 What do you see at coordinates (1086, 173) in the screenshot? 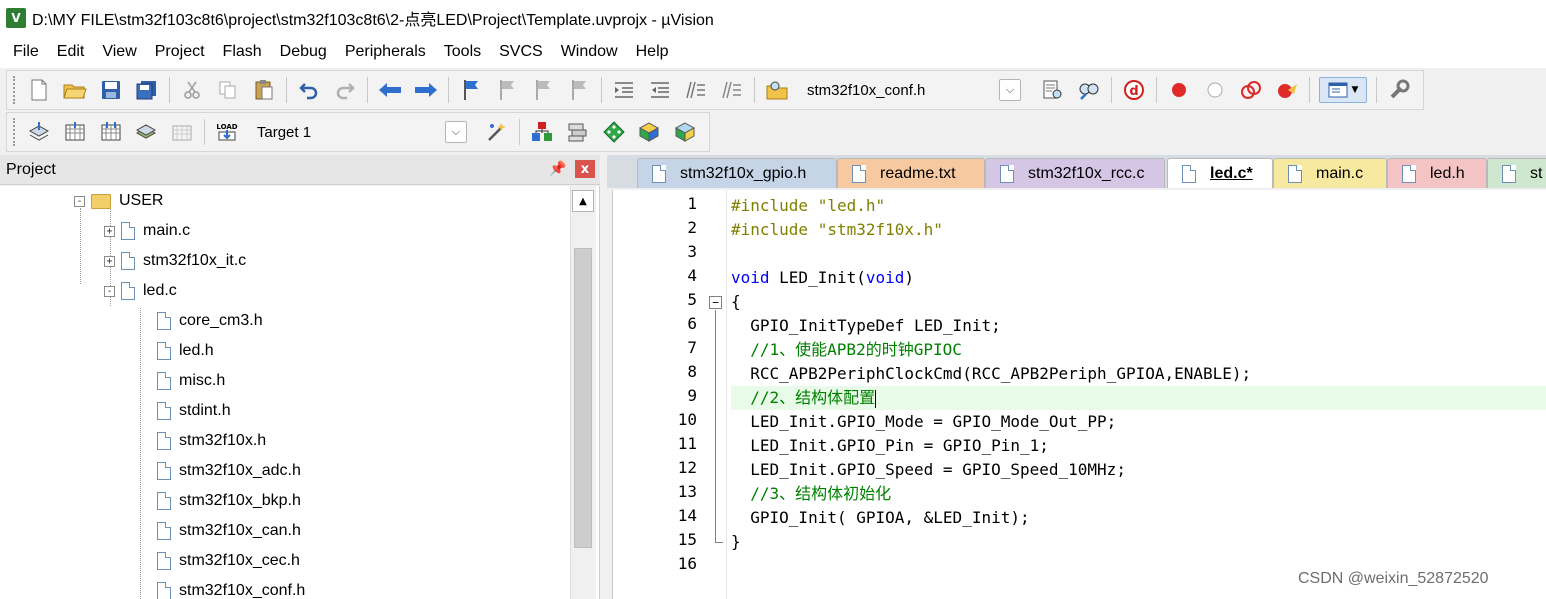
I see `tab-label: stm32f10x_rcc.c` at bounding box center [1086, 173].